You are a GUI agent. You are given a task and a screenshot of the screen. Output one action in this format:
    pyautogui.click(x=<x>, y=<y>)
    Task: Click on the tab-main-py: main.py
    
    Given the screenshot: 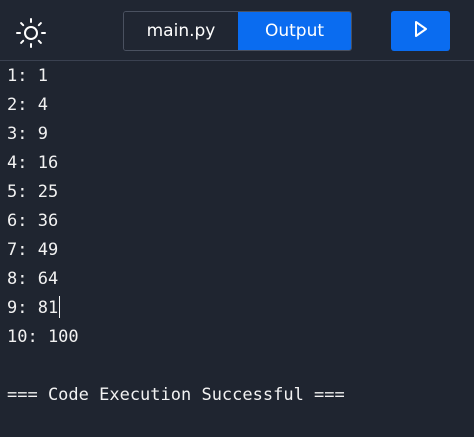 What is the action you would take?
    pyautogui.click(x=181, y=31)
    